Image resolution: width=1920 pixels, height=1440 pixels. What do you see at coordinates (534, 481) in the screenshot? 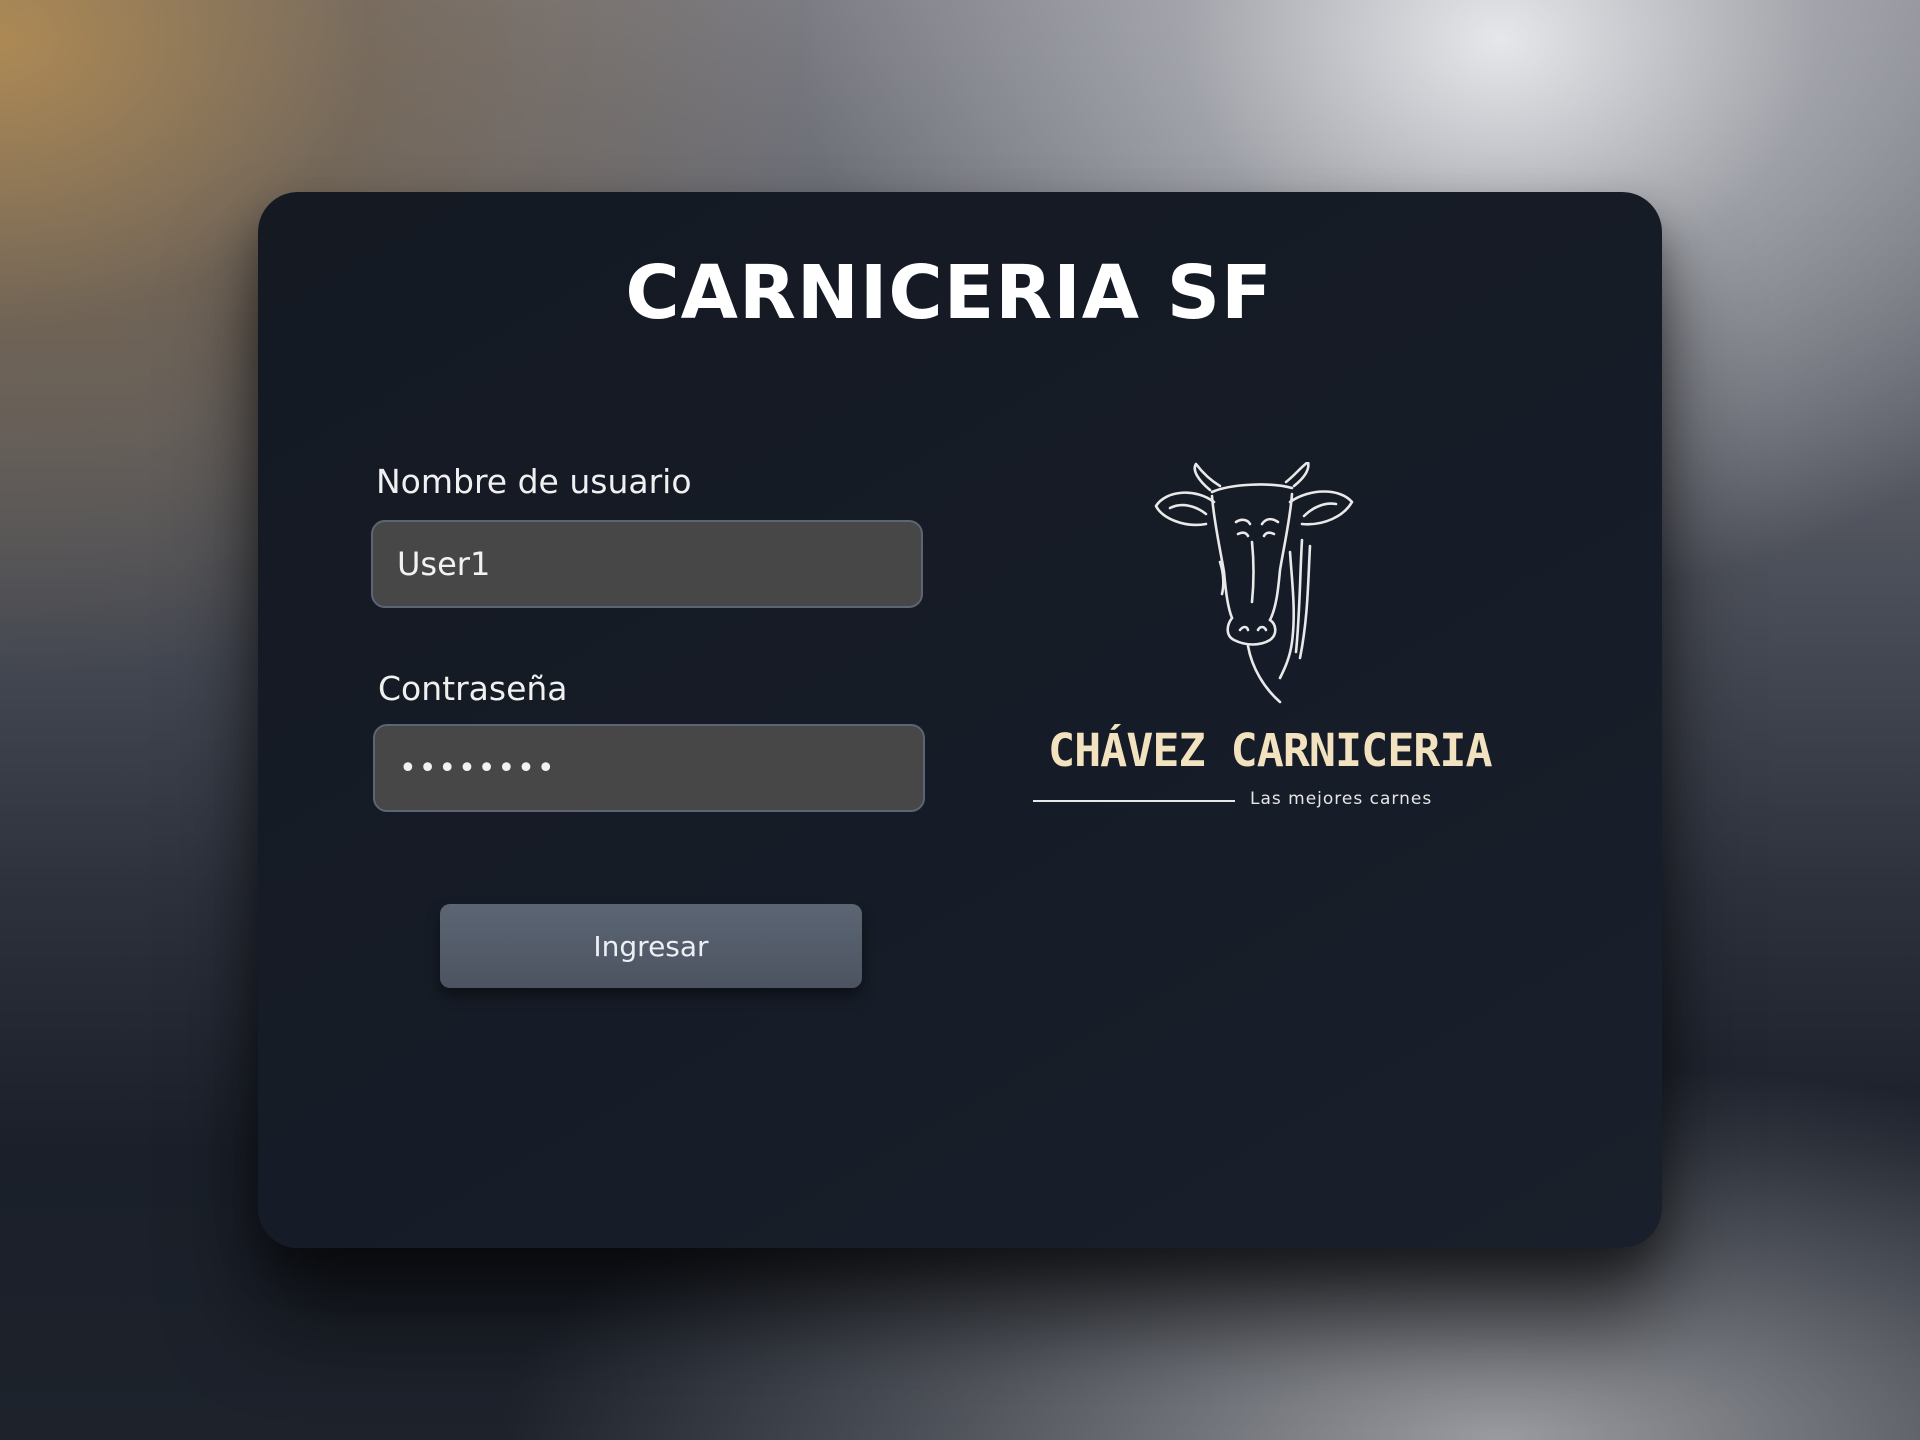
I see `username-label: Nombre de usuario` at bounding box center [534, 481].